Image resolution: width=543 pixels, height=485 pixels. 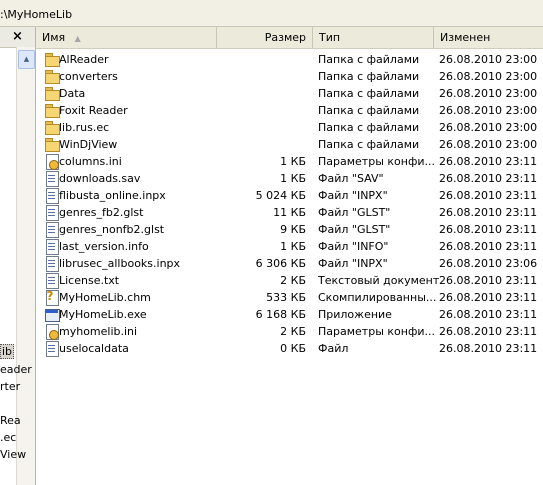 What do you see at coordinates (372, 37) in the screenshot?
I see `column-header-type: Тип` at bounding box center [372, 37].